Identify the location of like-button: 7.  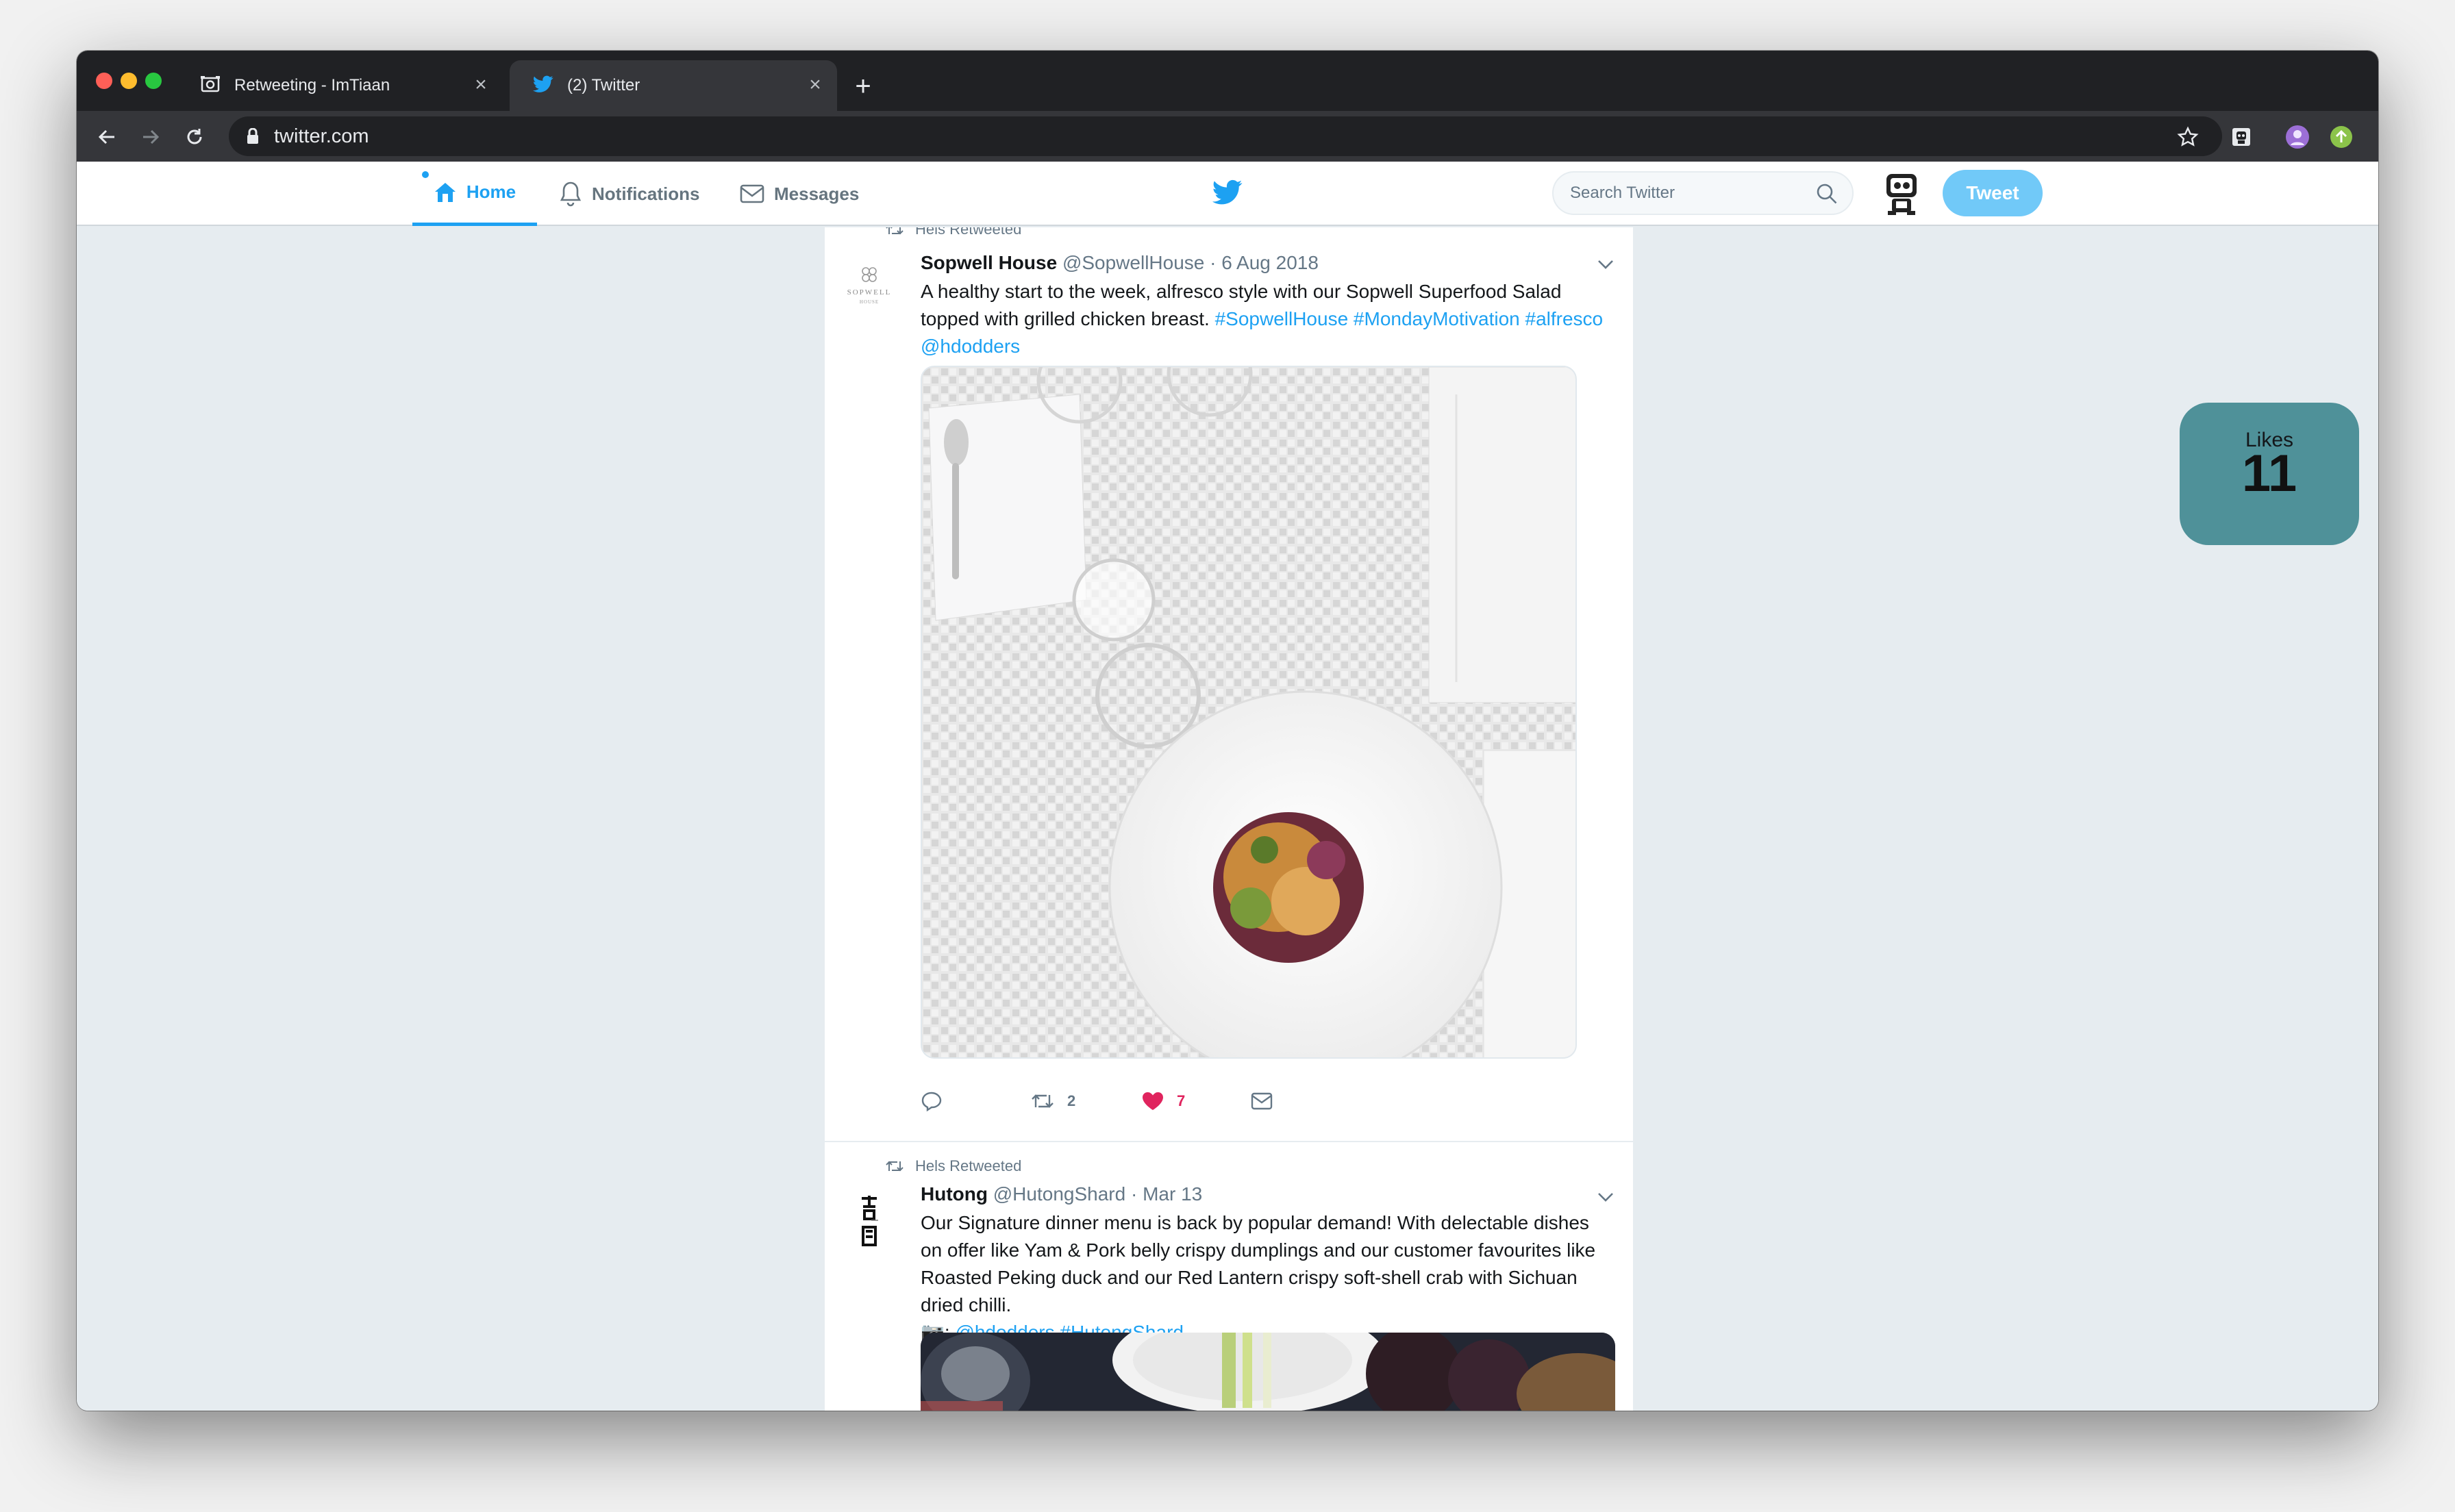
(1163, 1101).